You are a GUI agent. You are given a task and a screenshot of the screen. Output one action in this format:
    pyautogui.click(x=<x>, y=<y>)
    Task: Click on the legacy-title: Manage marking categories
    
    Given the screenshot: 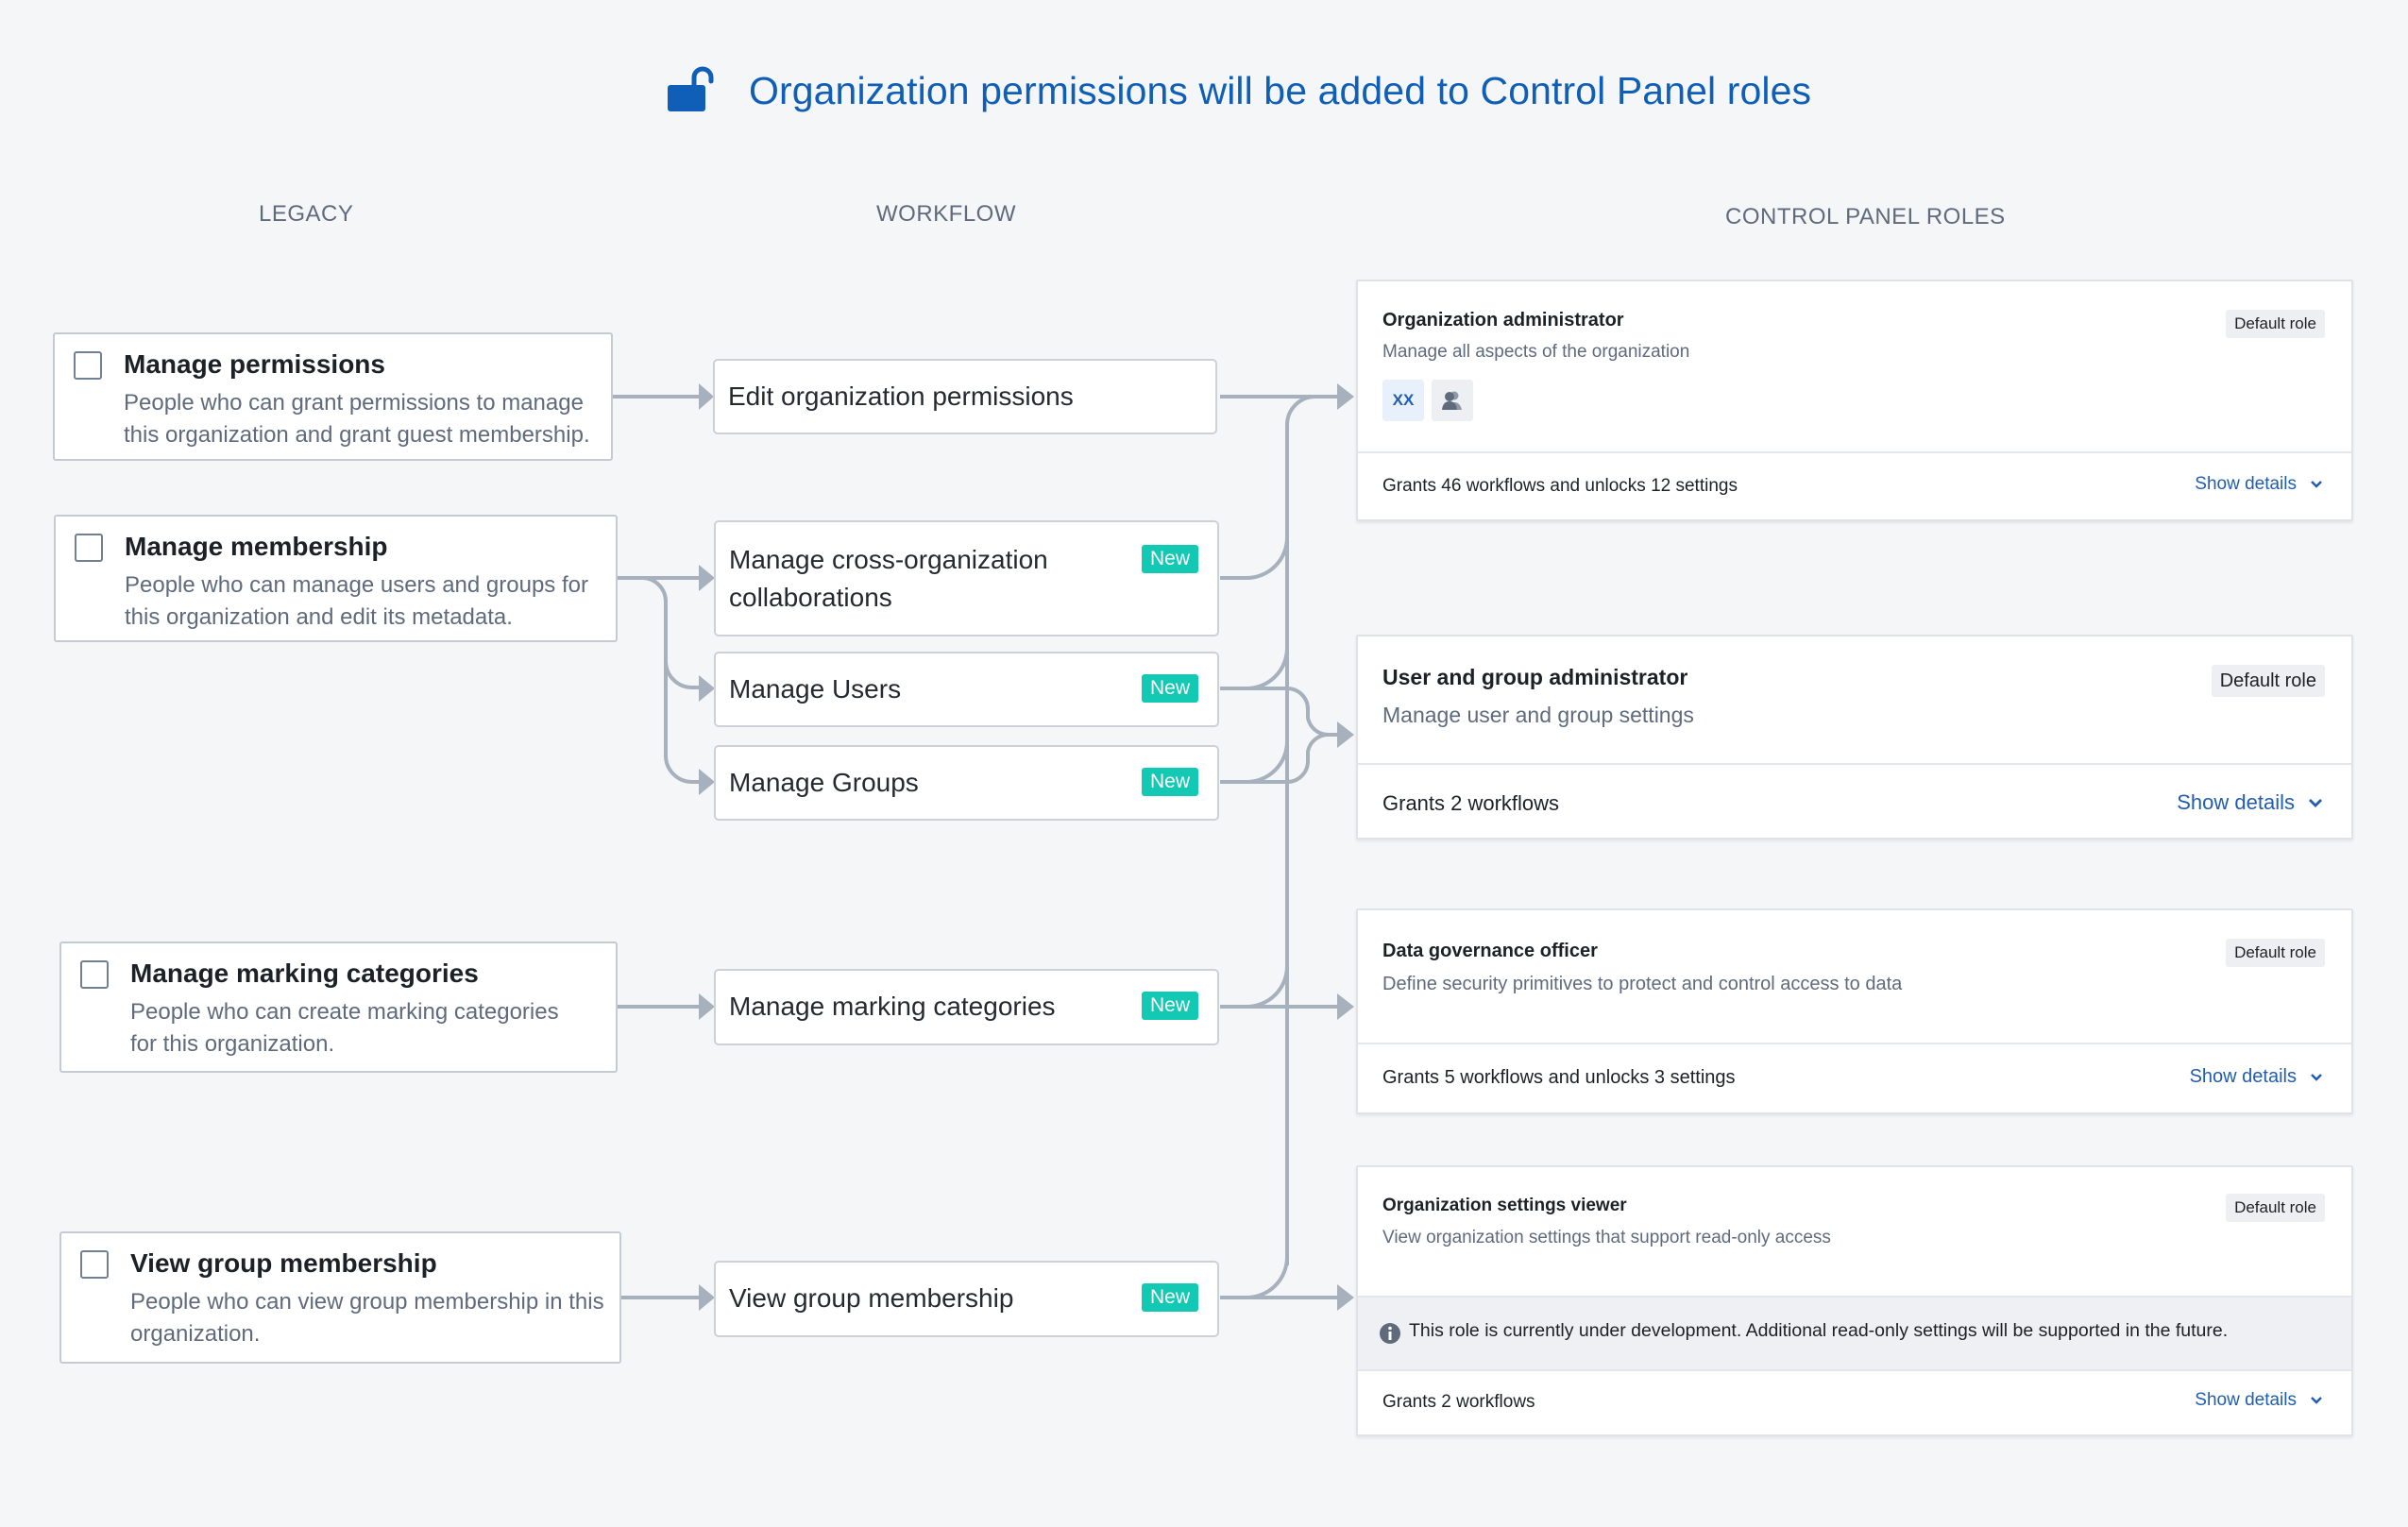 What is the action you would take?
    pyautogui.click(x=304, y=973)
    